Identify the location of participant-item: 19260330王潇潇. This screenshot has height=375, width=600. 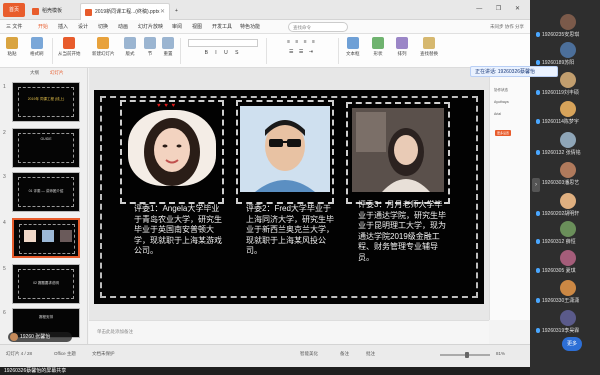
(567, 293).